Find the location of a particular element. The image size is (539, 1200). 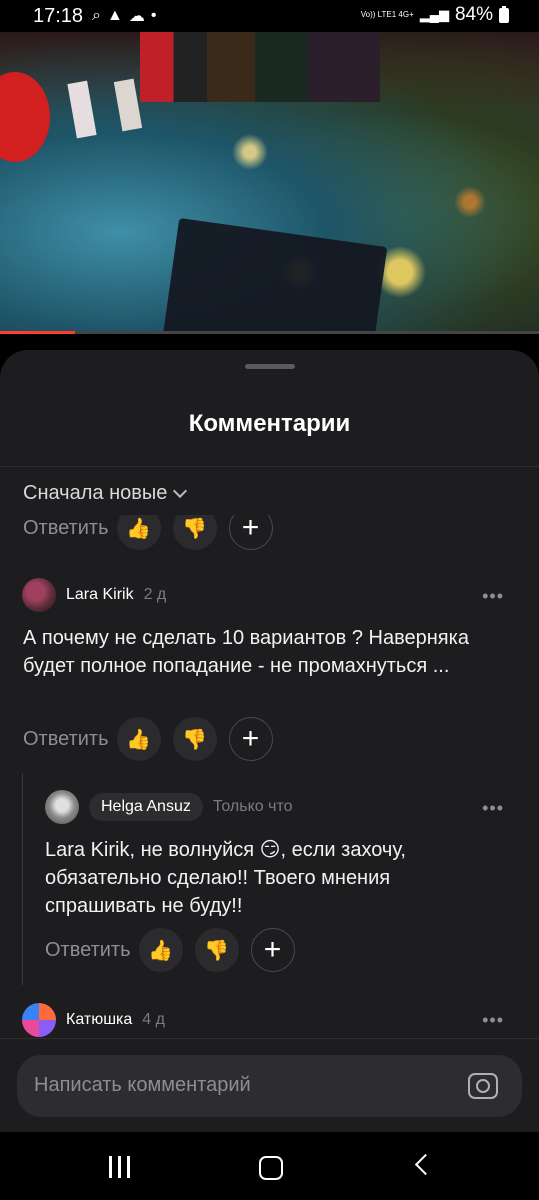

reply-header: Helga Ansuz Только что is located at coordinates (169, 807).